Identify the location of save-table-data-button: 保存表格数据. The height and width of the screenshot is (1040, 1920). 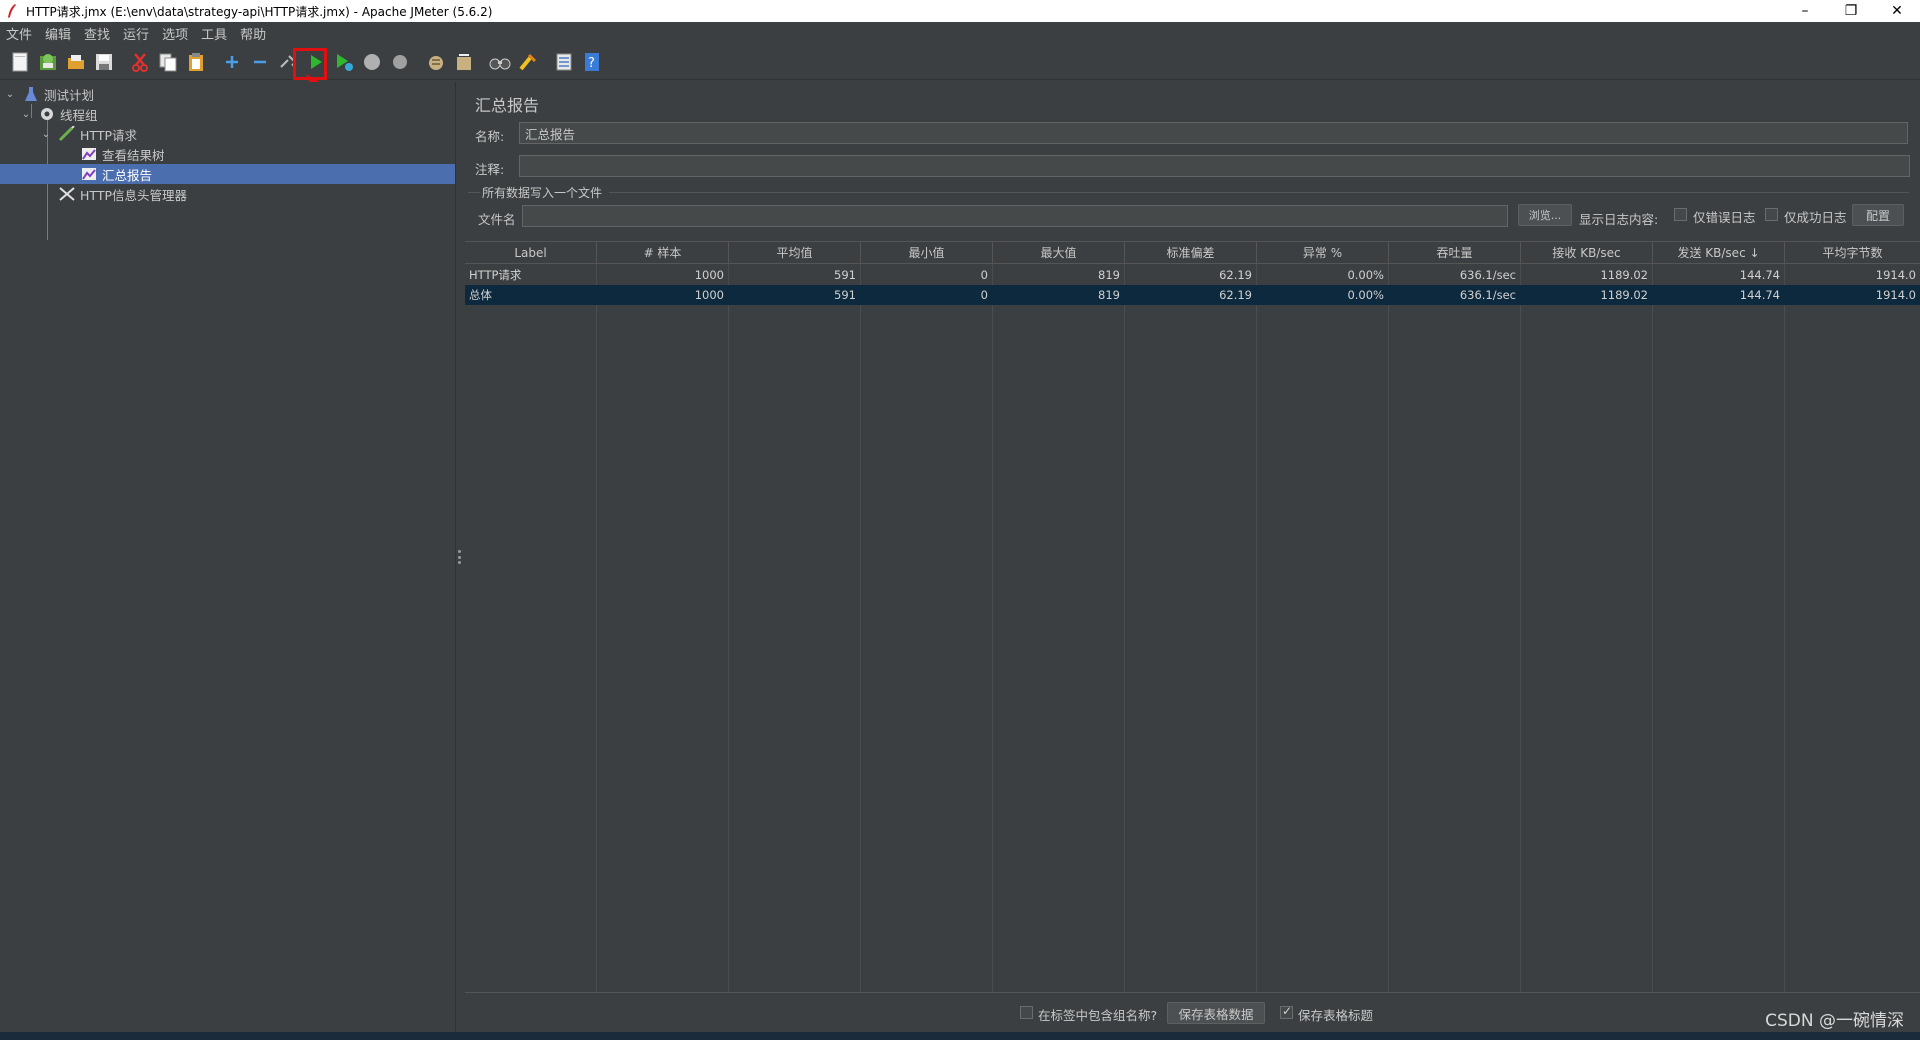
(1216, 1013).